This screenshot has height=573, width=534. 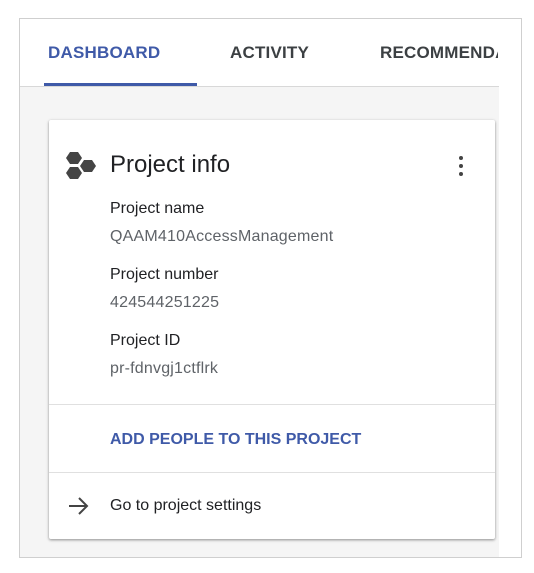 I want to click on add-people-link: ADD PEOPLE TO THIS PROJECT, so click(x=235, y=440).